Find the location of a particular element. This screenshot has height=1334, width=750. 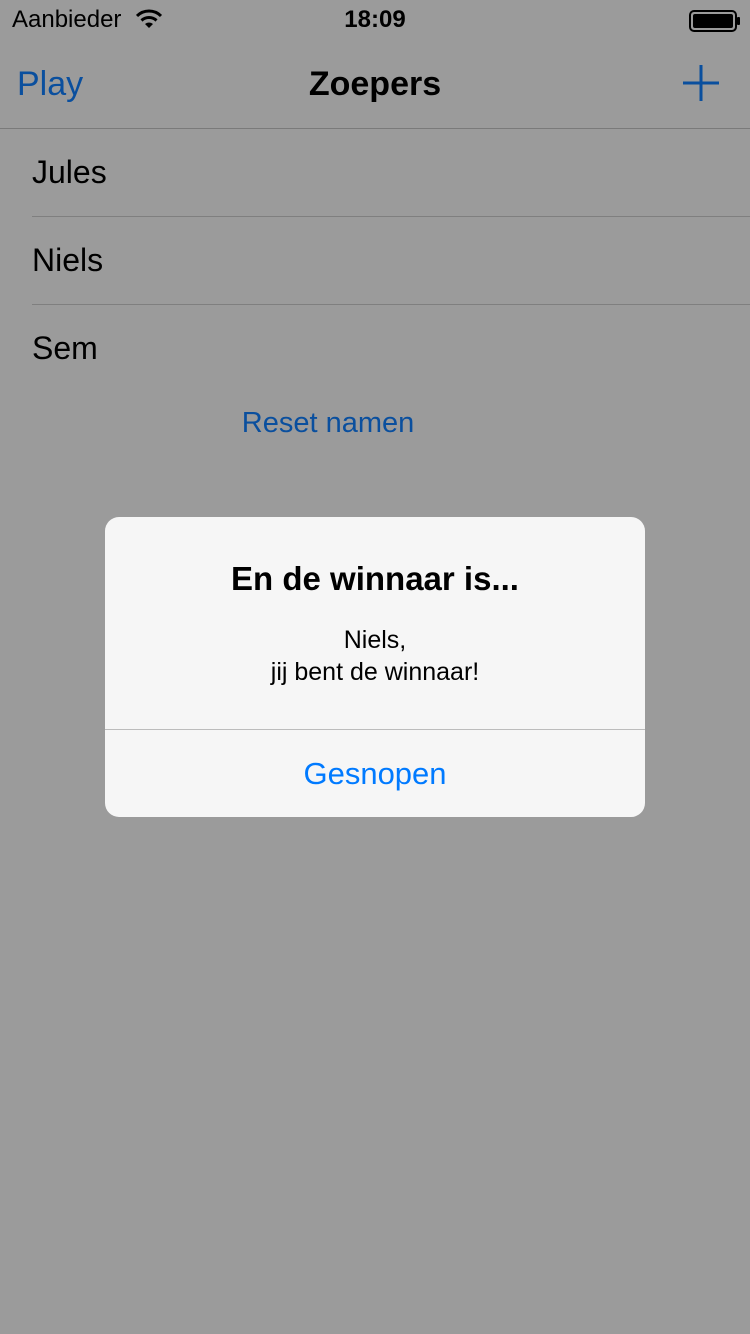

status-bar: Aanbieder 18:09 is located at coordinates (375, 20).